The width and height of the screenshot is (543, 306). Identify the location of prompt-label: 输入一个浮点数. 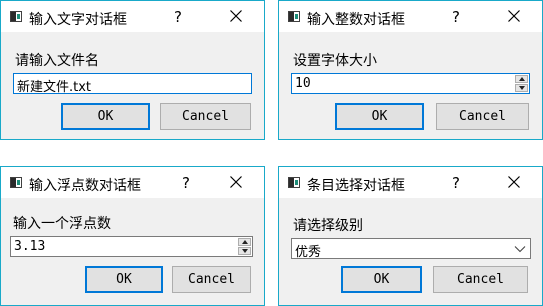
(62, 224).